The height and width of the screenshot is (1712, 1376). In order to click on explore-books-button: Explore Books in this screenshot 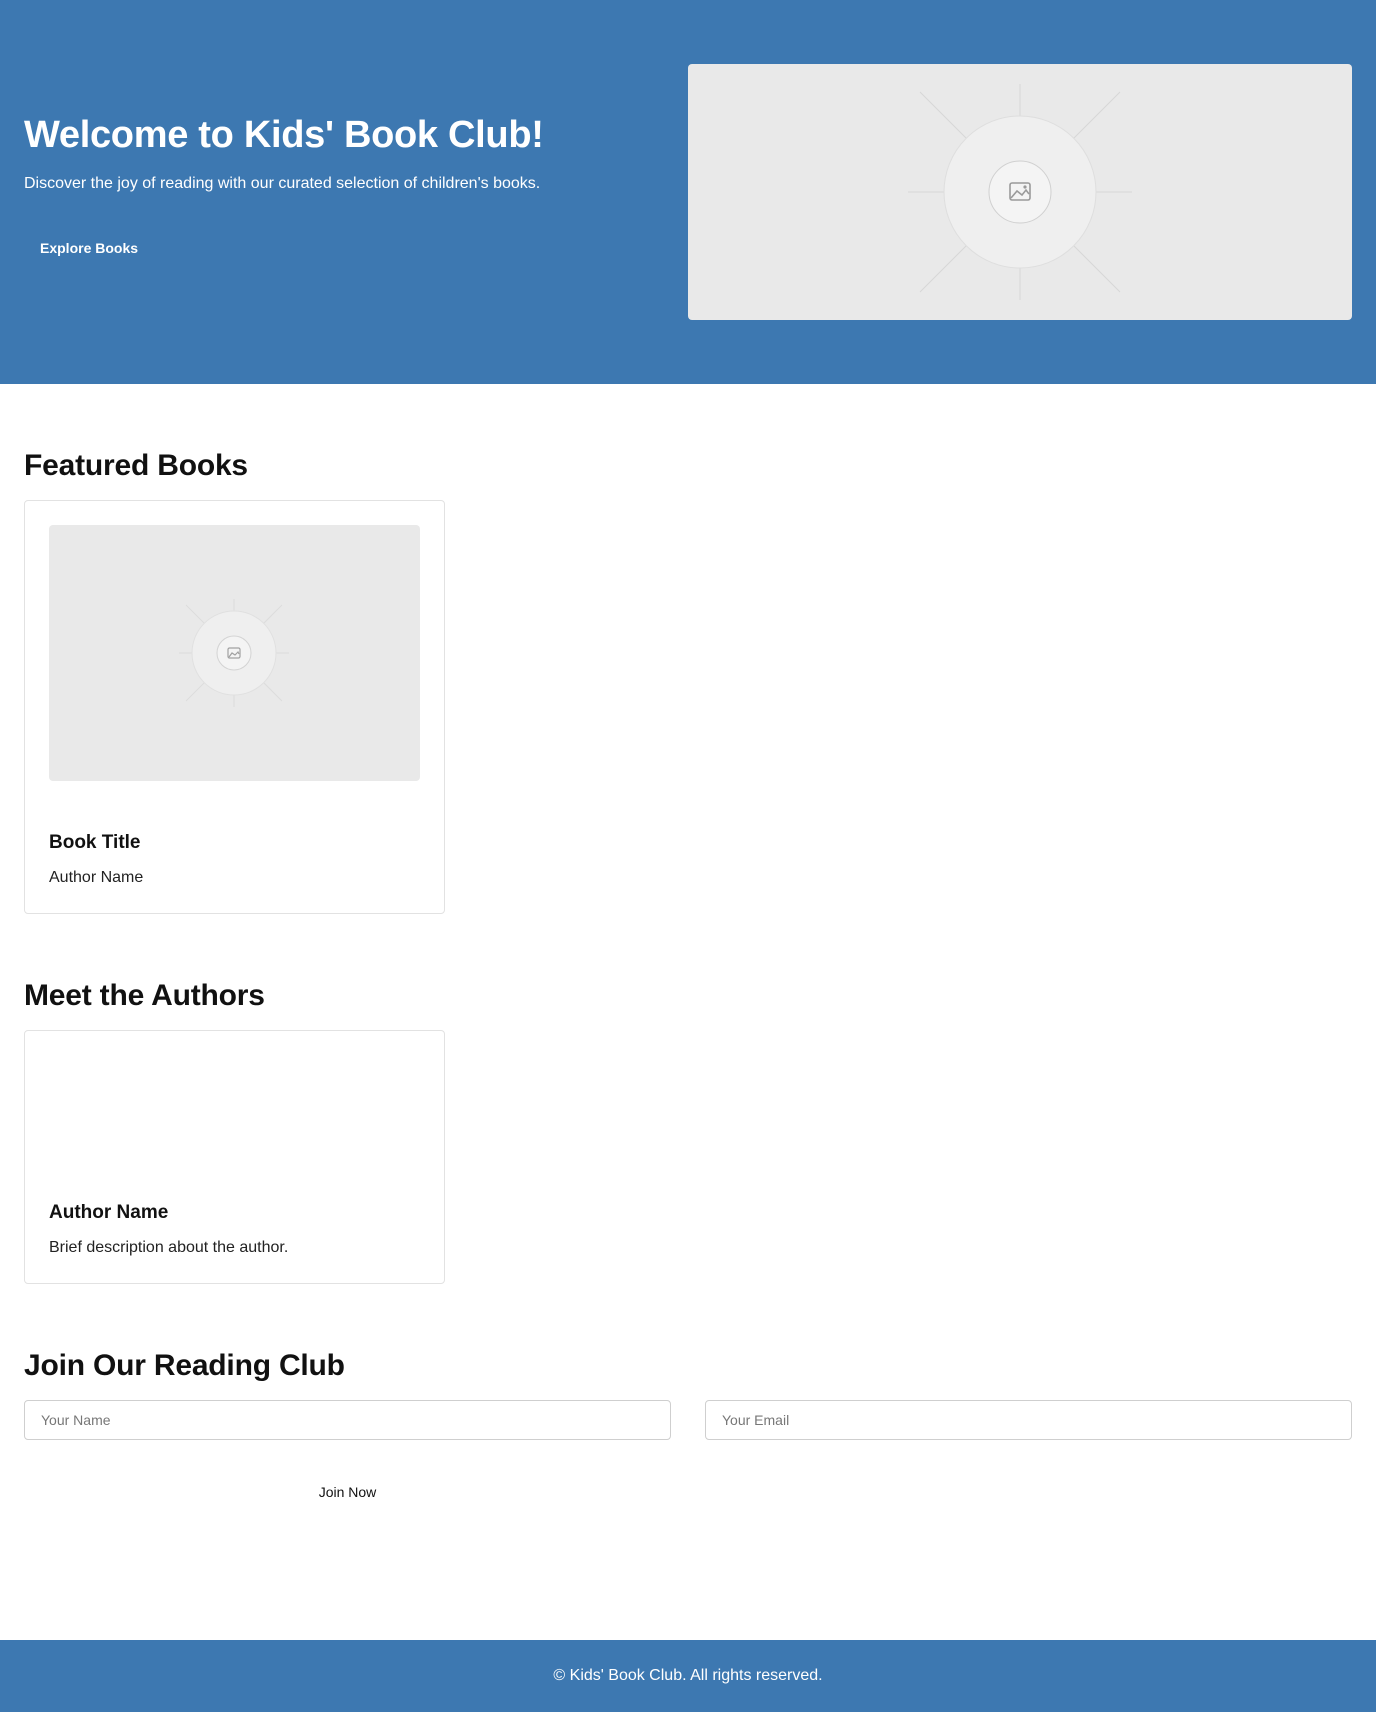, I will do `click(89, 248)`.